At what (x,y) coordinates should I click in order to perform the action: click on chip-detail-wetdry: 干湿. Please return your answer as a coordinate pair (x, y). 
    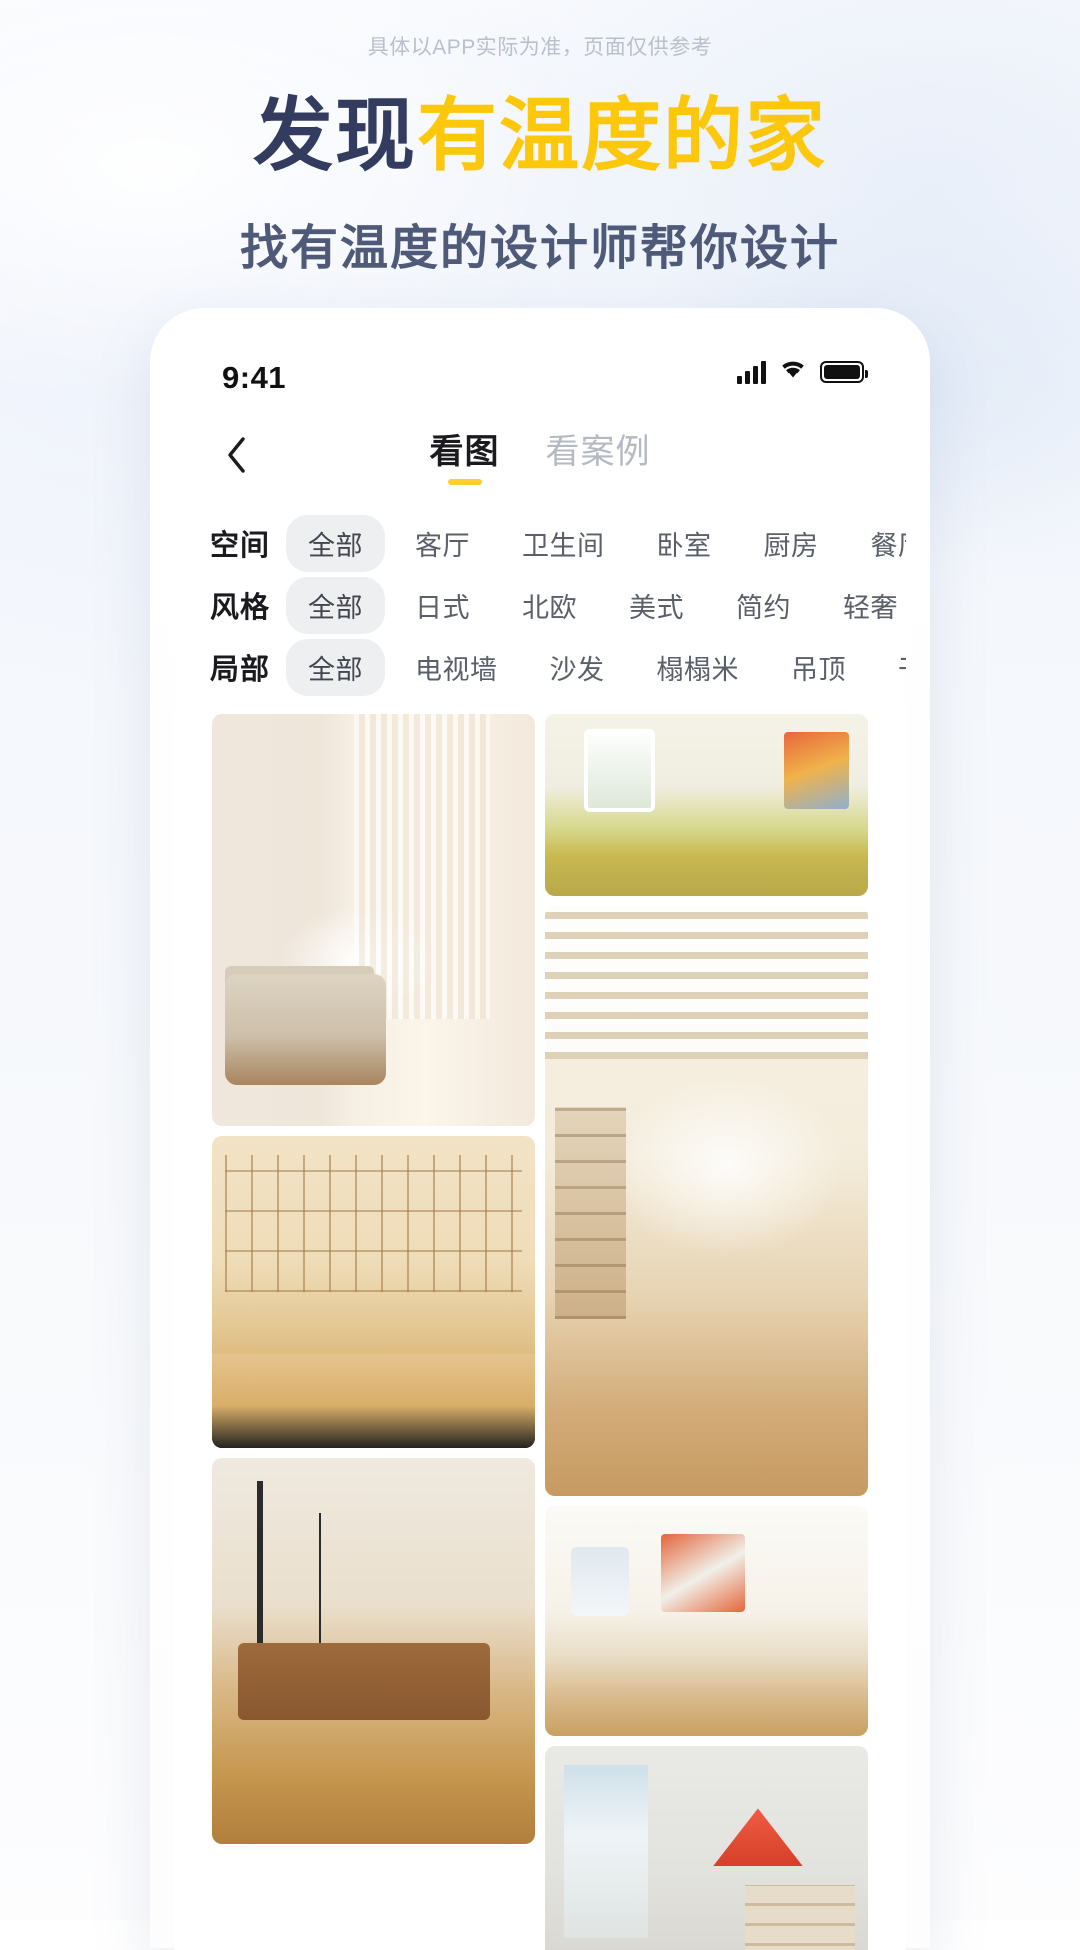
    Looking at the image, I should click on (891, 667).